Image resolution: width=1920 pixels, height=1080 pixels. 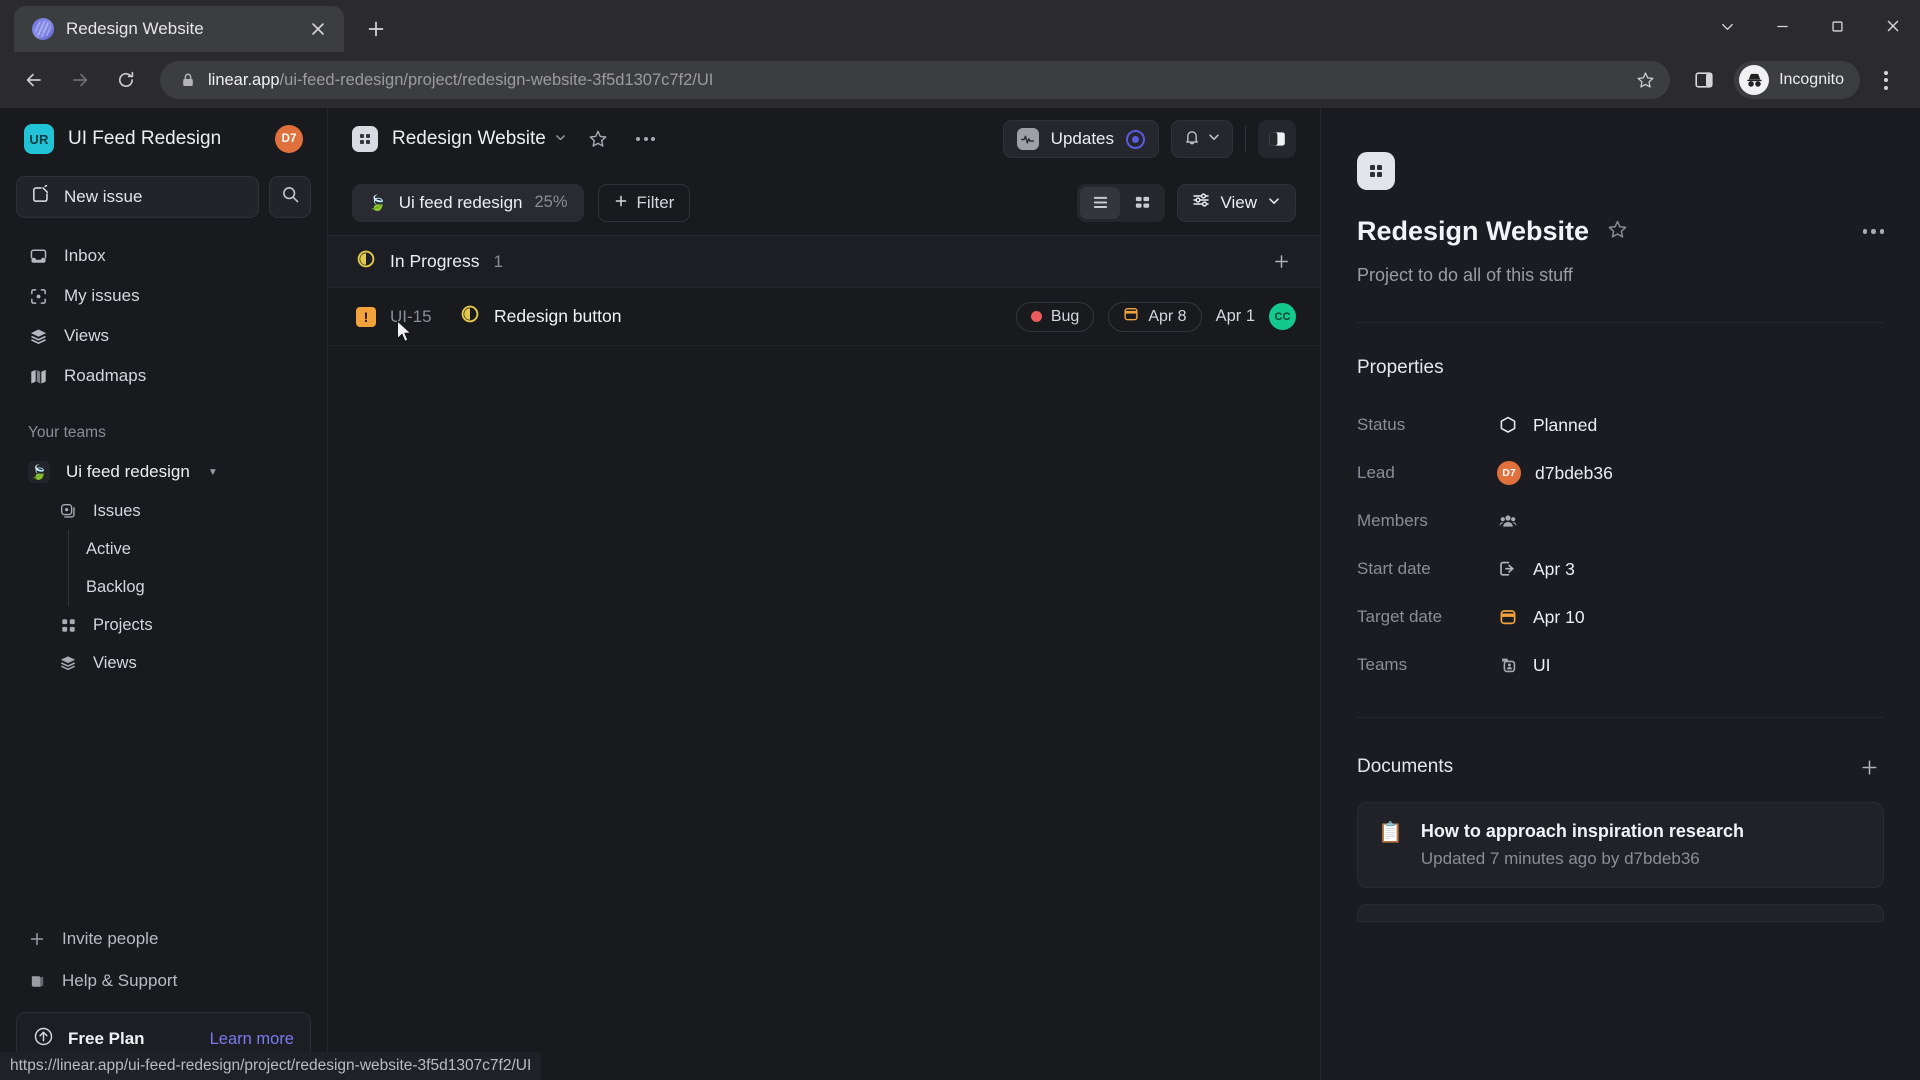 I want to click on add-issue-to-group-button, so click(x=1281, y=262).